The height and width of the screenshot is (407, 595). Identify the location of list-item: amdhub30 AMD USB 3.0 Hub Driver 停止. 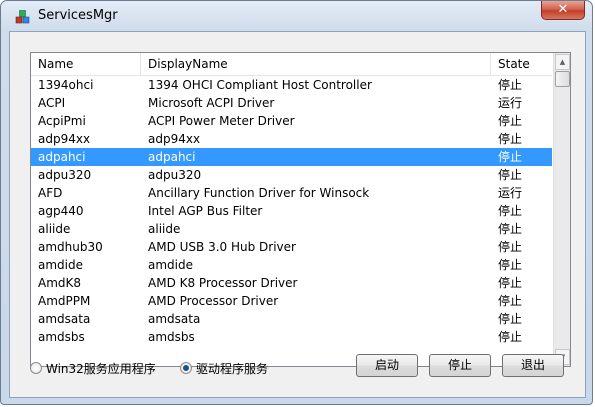
(291, 247).